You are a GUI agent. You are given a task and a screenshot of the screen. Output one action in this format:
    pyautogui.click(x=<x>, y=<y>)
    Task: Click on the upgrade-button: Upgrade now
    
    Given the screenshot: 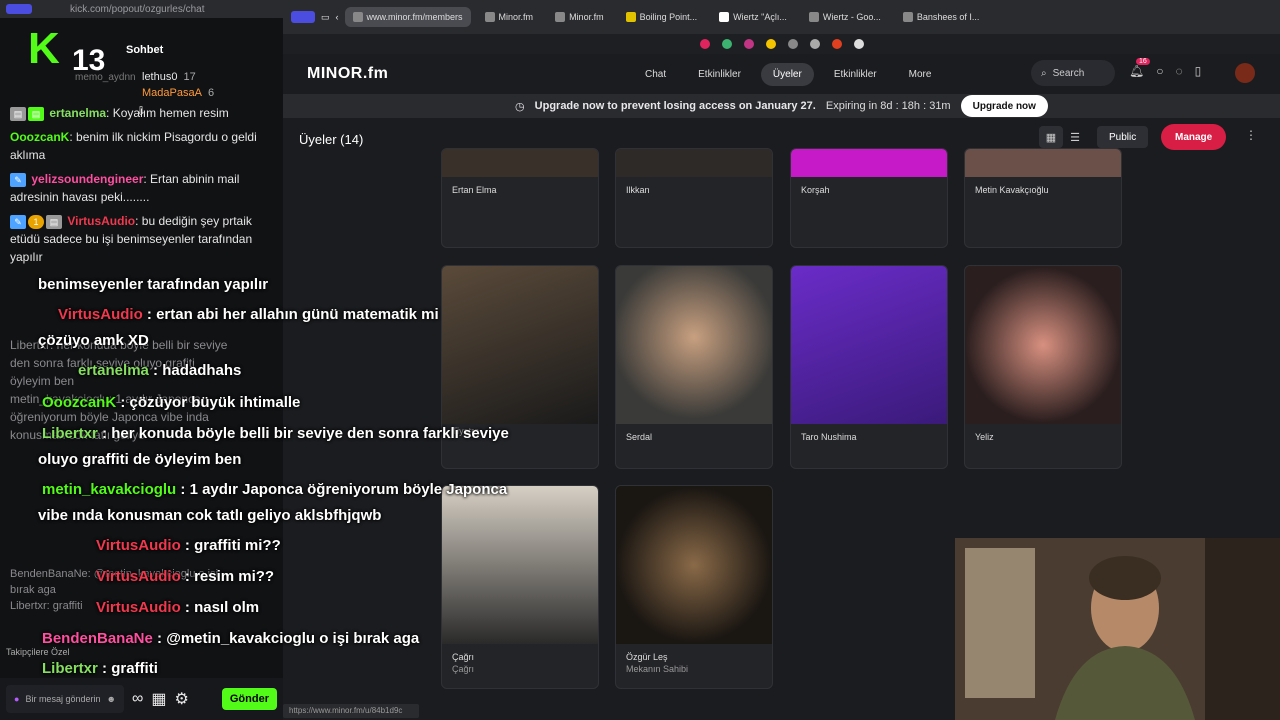 What is the action you would take?
    pyautogui.click(x=1004, y=106)
    